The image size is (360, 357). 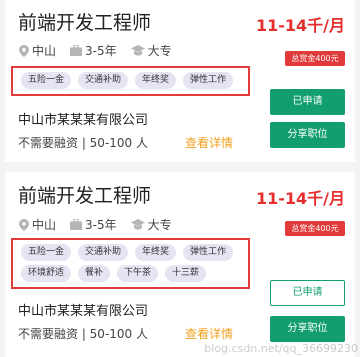 What do you see at coordinates (186, 273) in the screenshot?
I see `benefit-tag: 十三薪` at bounding box center [186, 273].